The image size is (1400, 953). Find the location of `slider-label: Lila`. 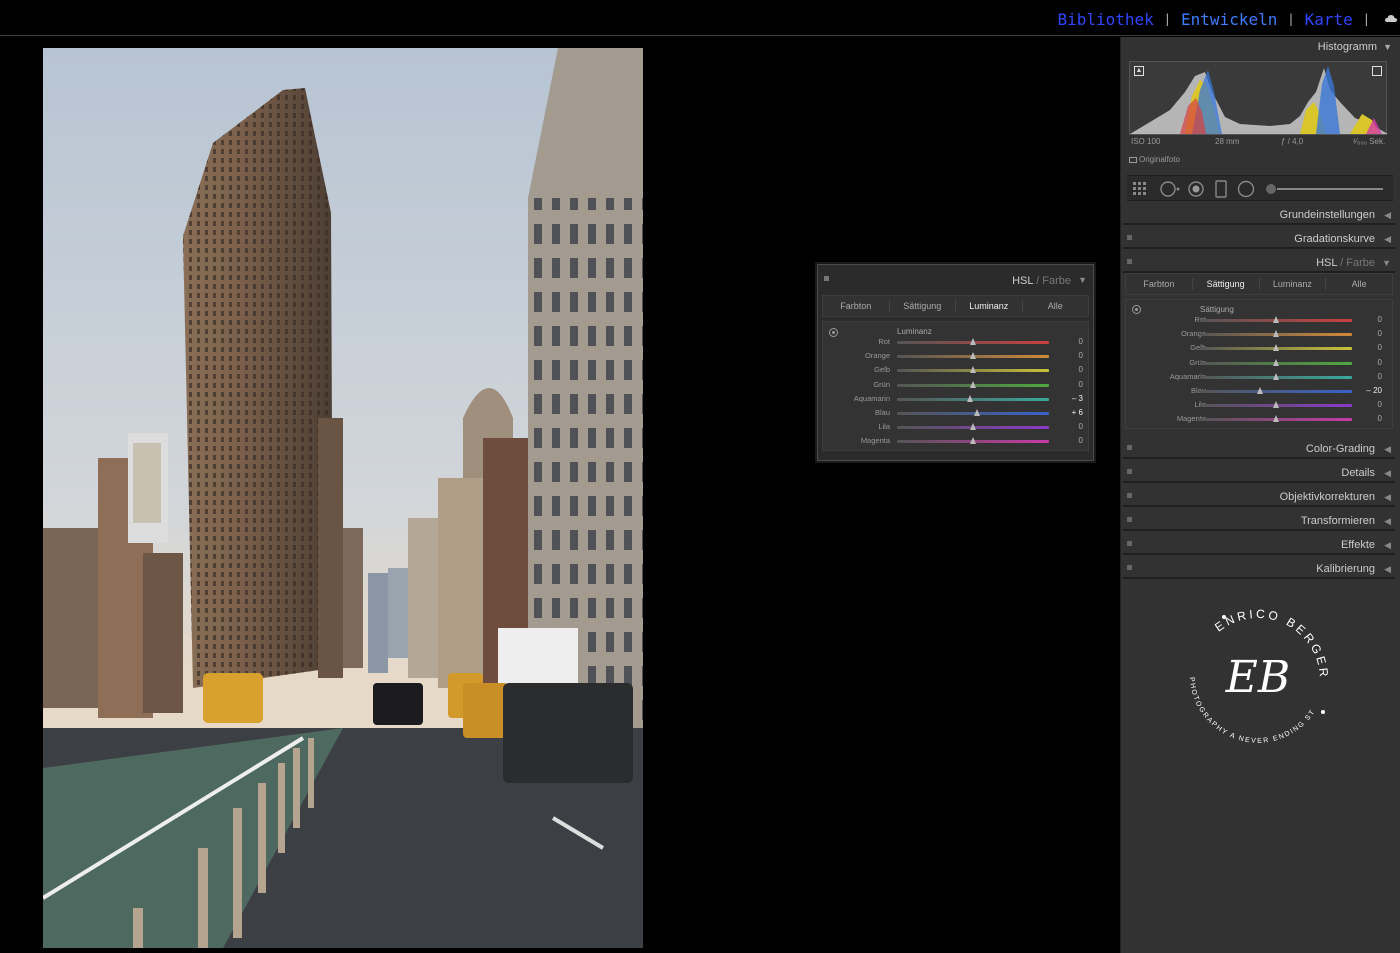

slider-label: Lila is located at coordinates (884, 427).